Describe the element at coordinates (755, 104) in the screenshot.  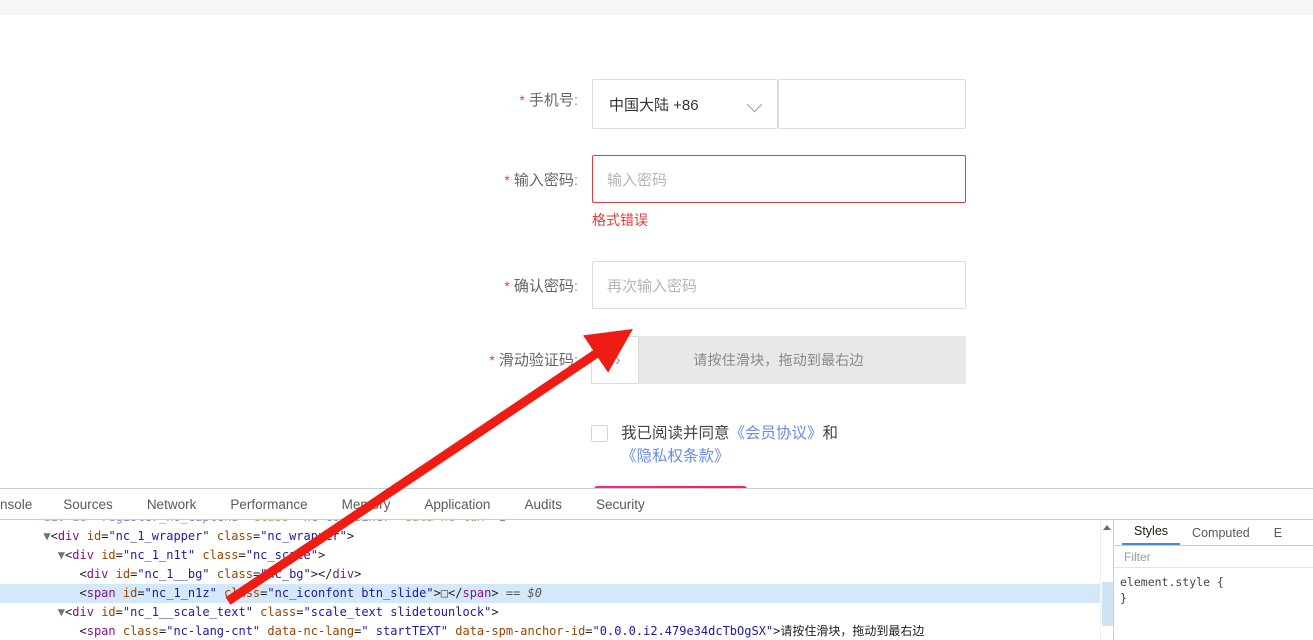
I see `chevron-down-icon` at that location.